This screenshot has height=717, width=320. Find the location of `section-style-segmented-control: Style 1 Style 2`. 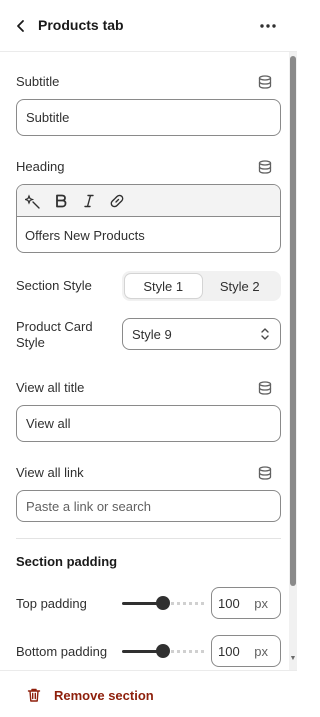

section-style-segmented-control: Style 1 Style 2 is located at coordinates (201, 286).